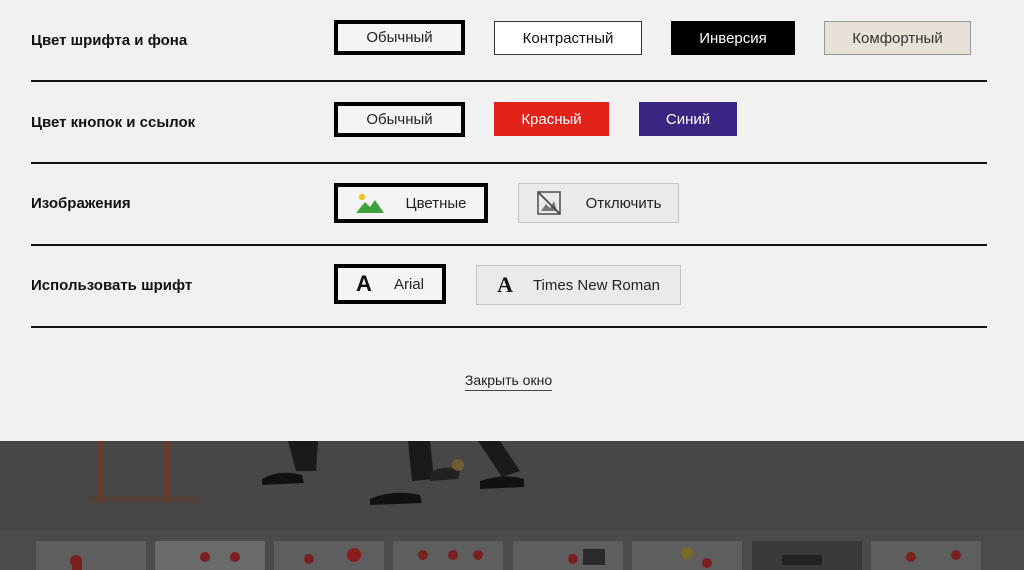  I want to click on close-window-link-container: Закрыть окно, so click(508, 381).